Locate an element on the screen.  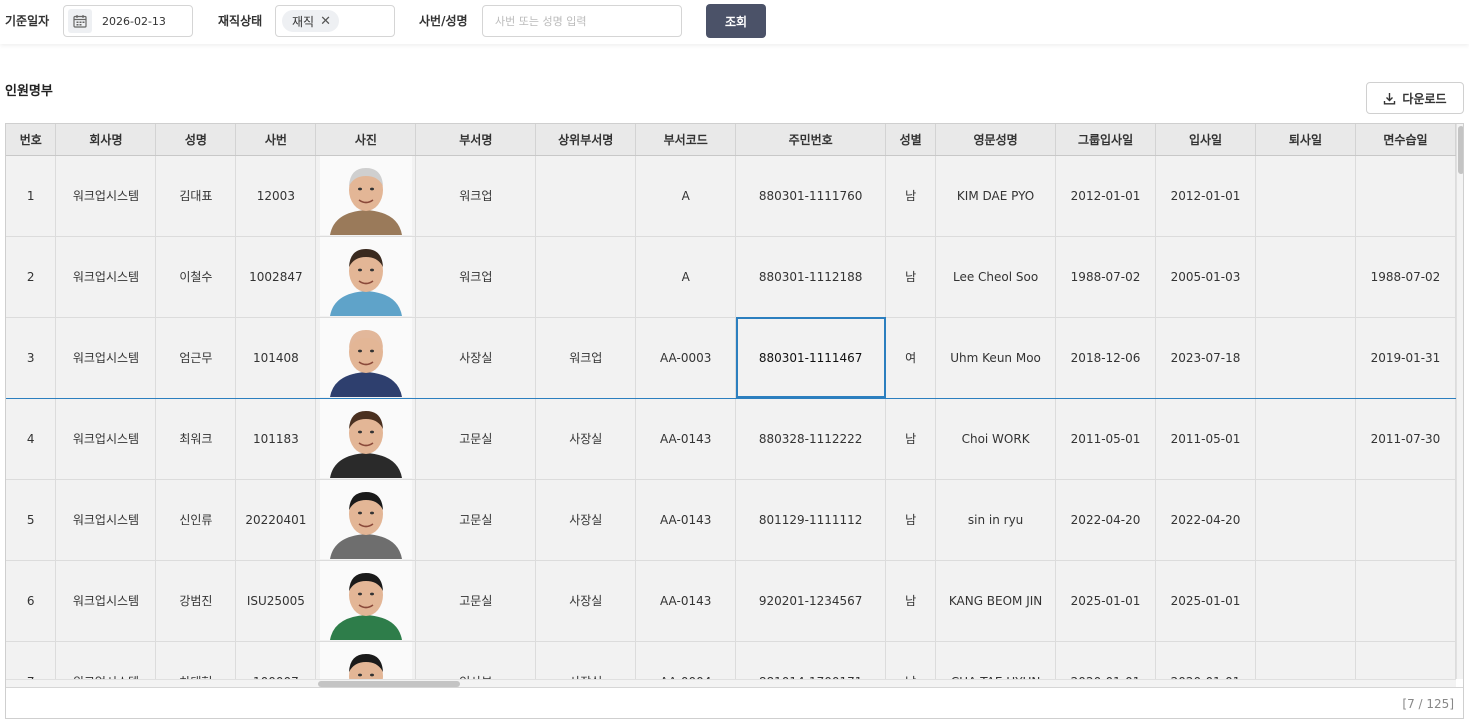
column-header: 회사명 is located at coordinates (106, 140).